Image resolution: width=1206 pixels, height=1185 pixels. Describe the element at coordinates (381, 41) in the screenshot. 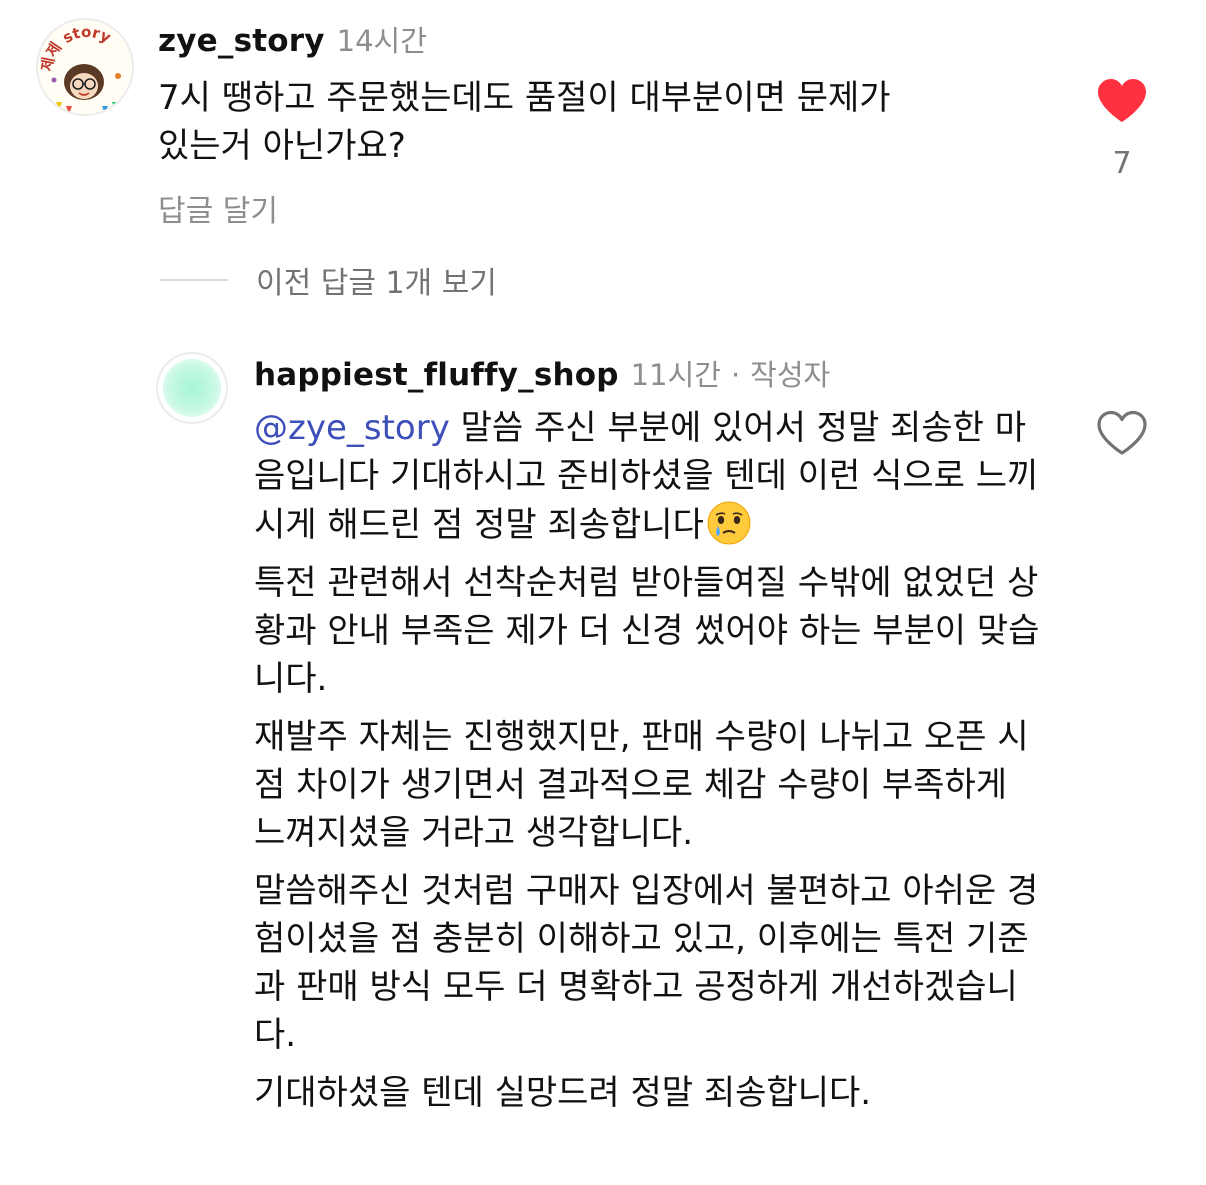

I see `timestamp: 14시간` at that location.